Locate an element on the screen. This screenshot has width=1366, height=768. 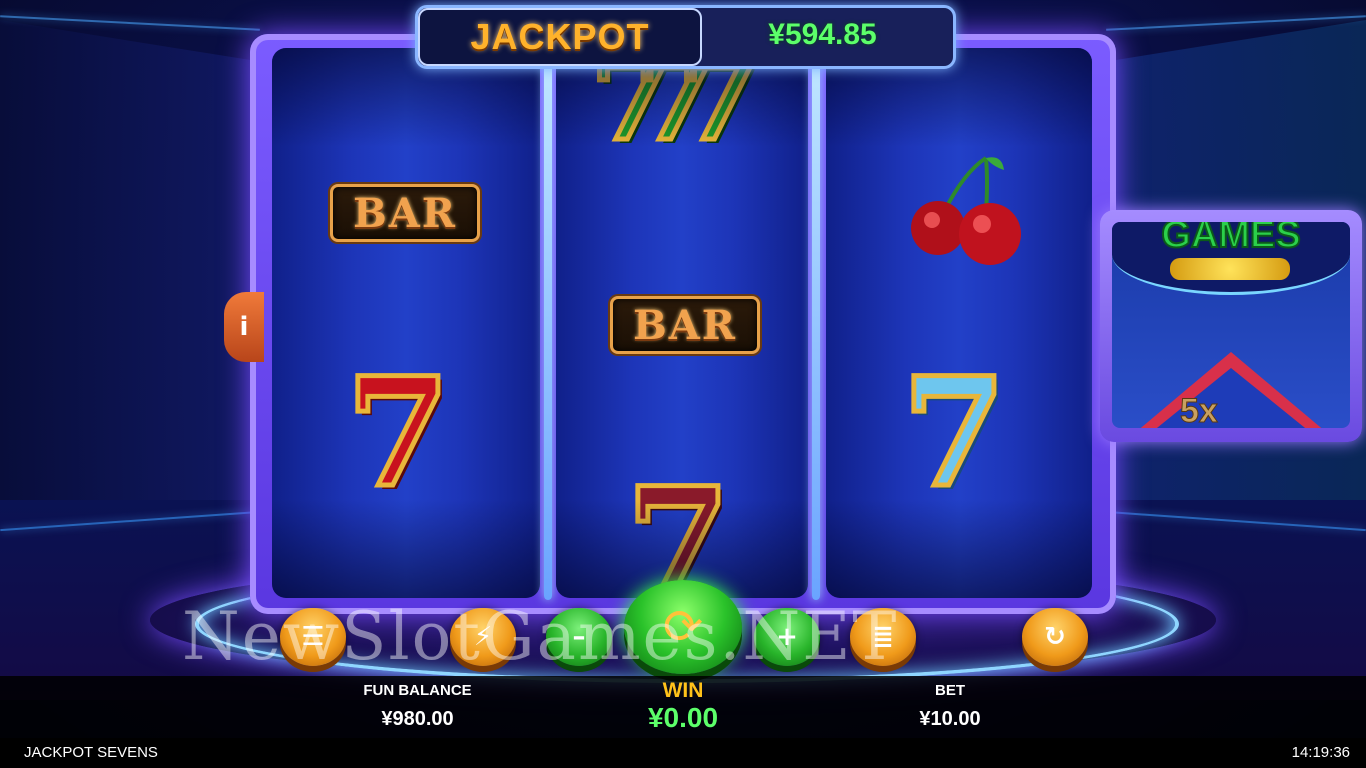
reel-1: BAR 7 is located at coordinates (406, 323).